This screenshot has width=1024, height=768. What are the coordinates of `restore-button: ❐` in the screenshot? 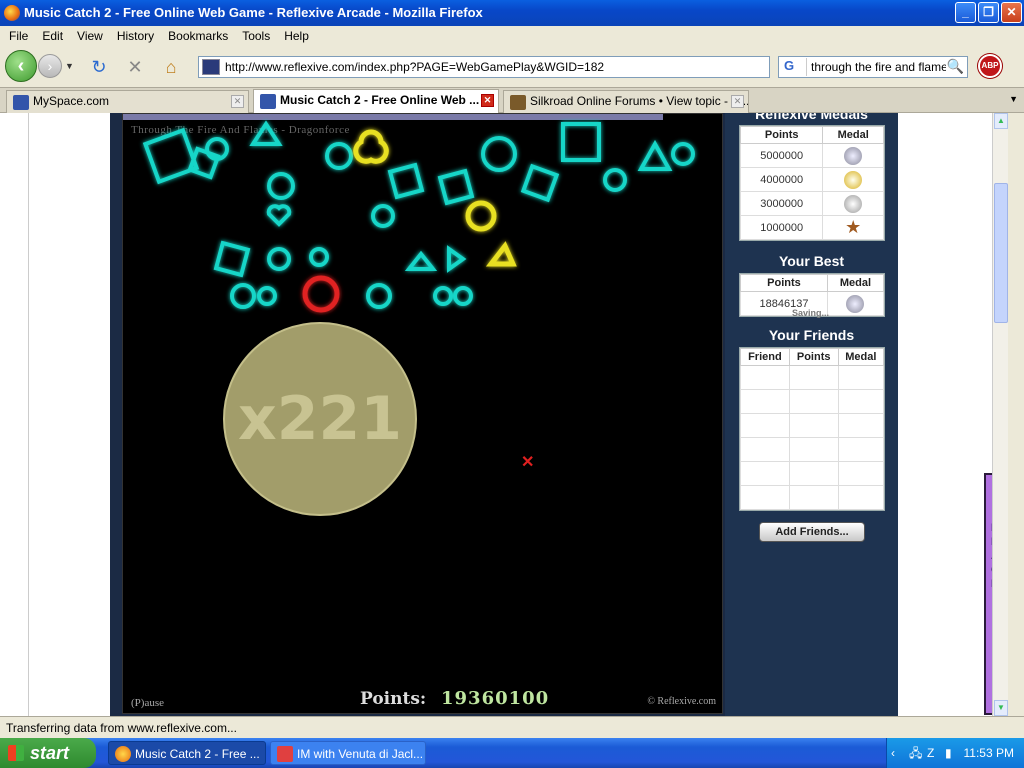 It's located at (988, 12).